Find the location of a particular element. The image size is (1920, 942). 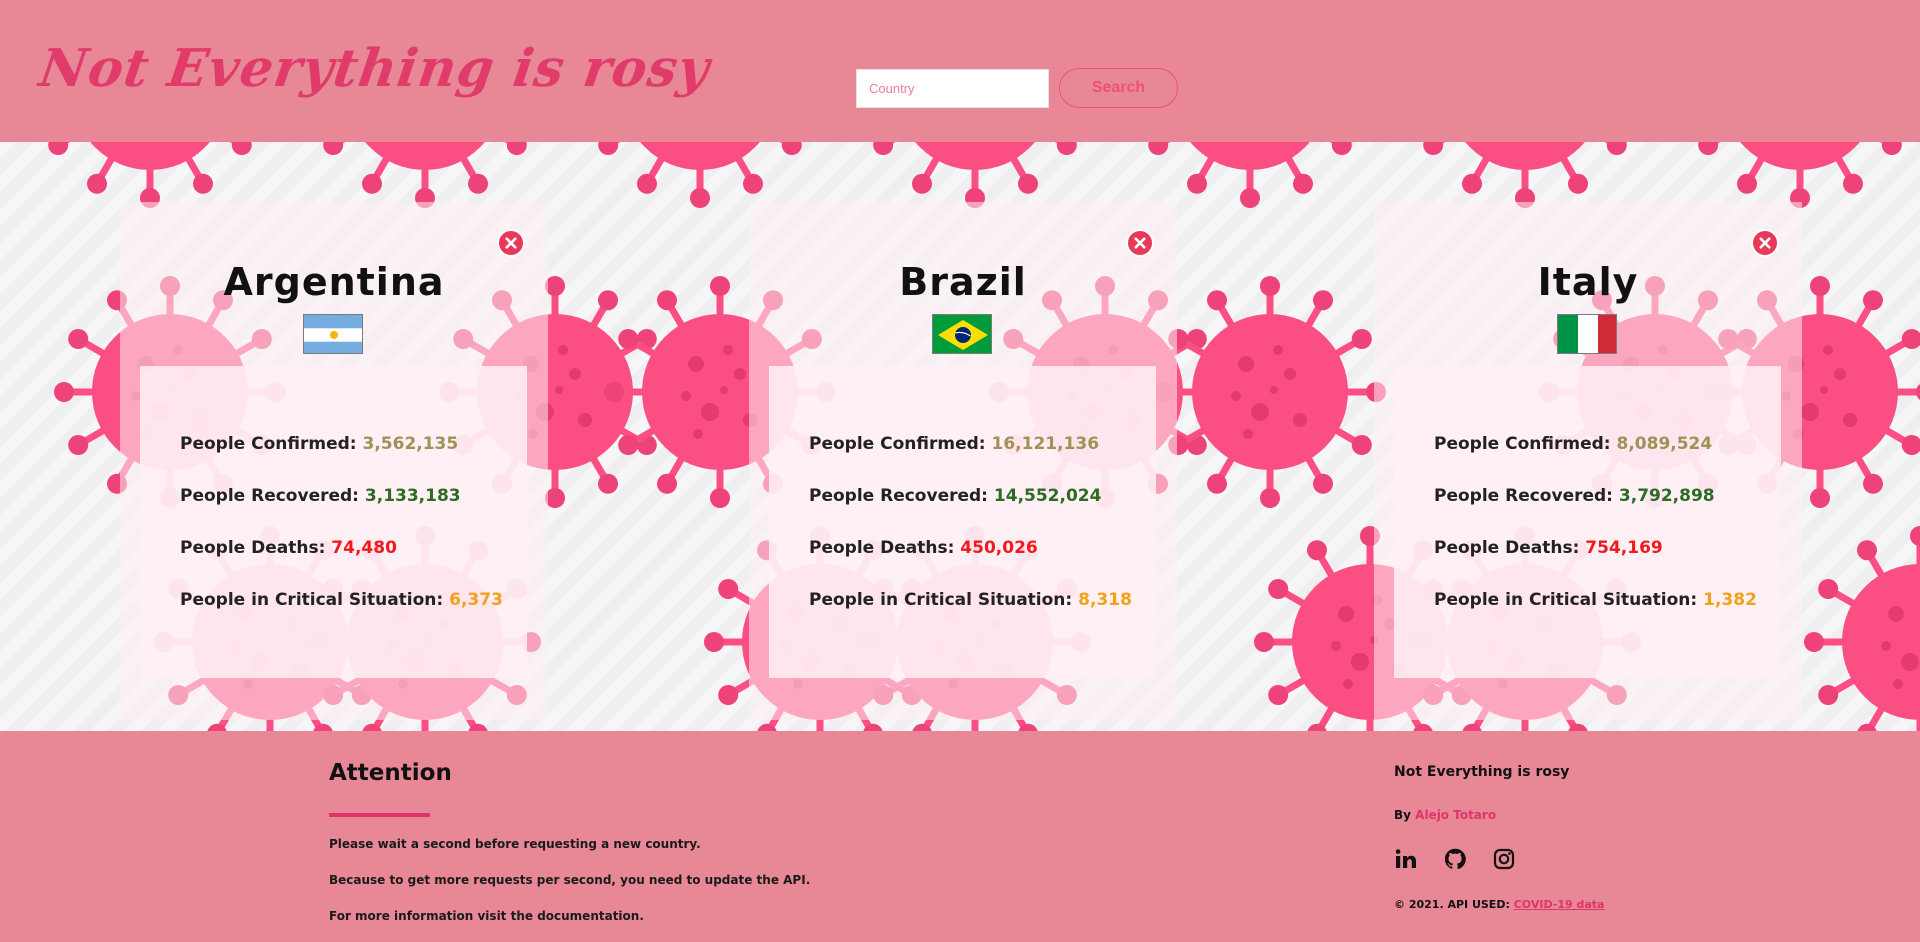

stat-critical: People in Critical Situation: 1,382 is located at coordinates (1595, 600).